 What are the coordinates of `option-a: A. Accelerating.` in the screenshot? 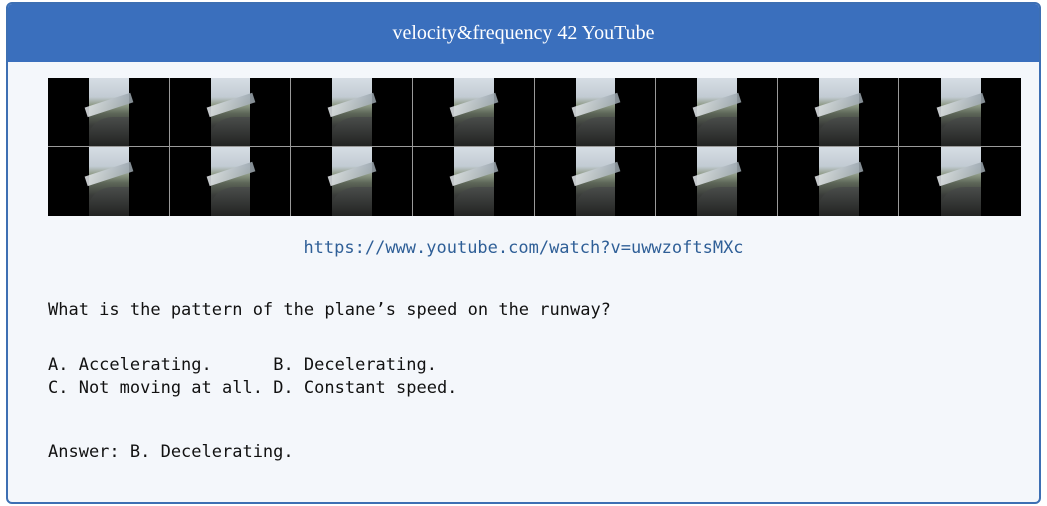 It's located at (130, 365).